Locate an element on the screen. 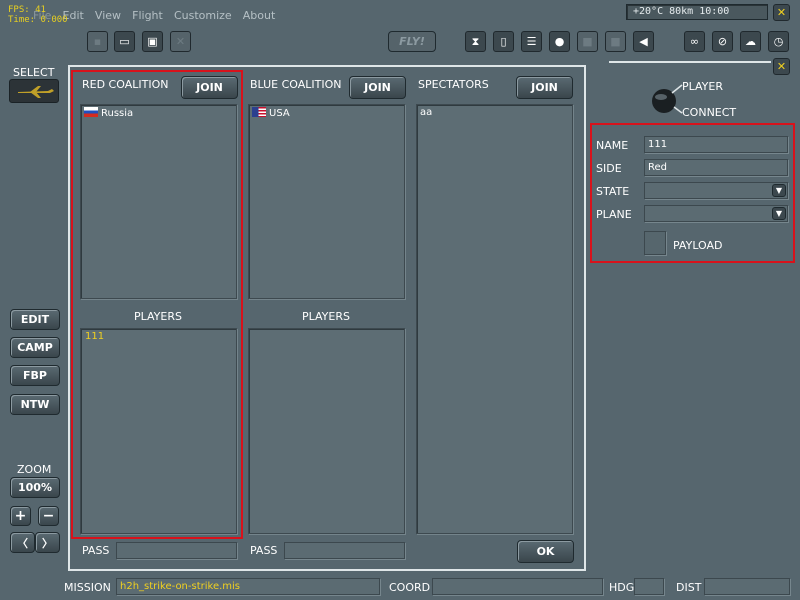 The width and height of the screenshot is (800, 600). binoculars-button: ∞ is located at coordinates (694, 41).